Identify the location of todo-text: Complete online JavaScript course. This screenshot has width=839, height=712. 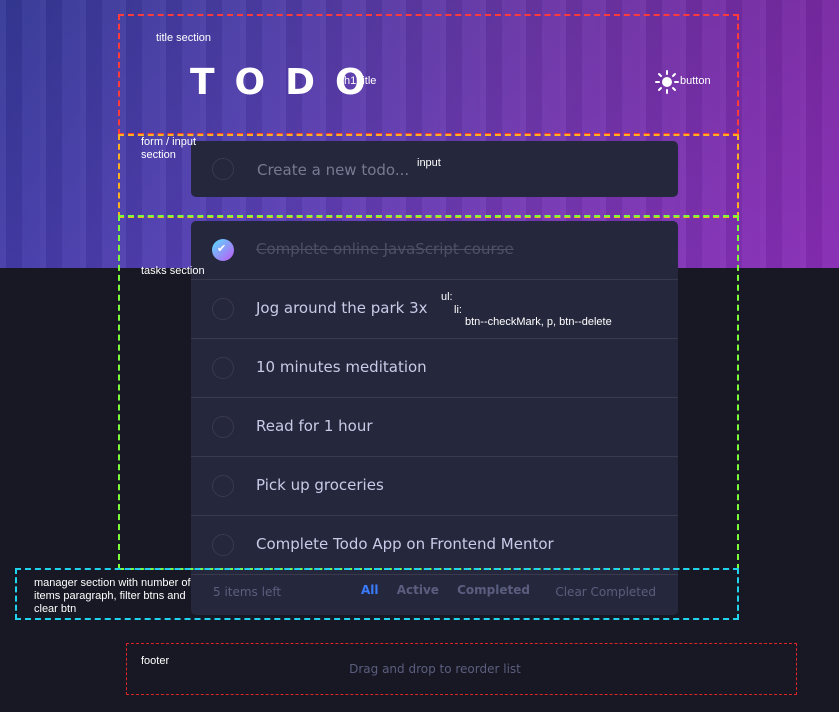
(385, 249).